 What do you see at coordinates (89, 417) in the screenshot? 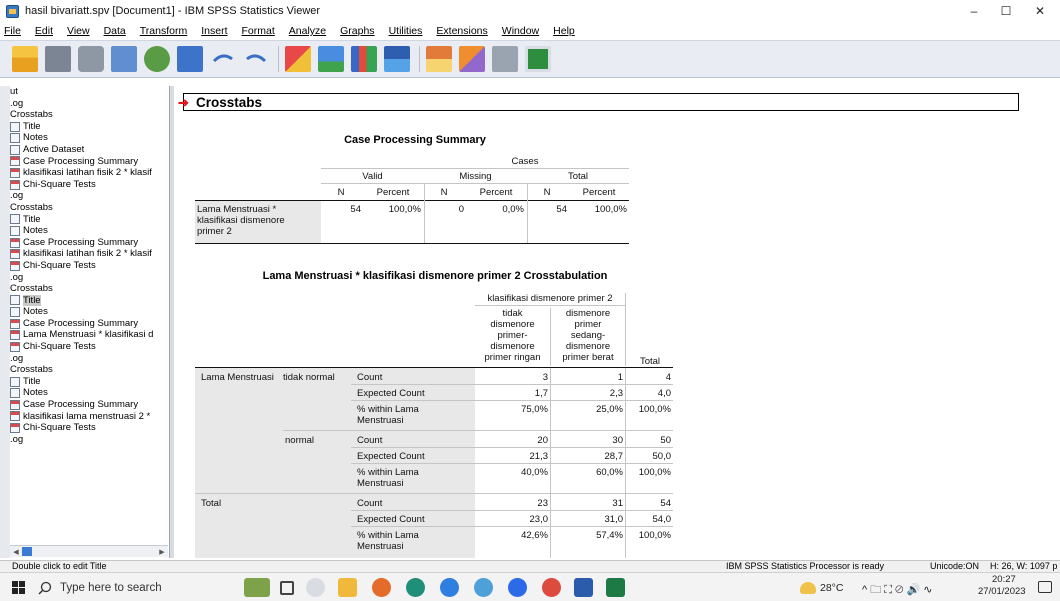
I see `outline-item: klasifikasi lama menstruasi 2 *` at bounding box center [89, 417].